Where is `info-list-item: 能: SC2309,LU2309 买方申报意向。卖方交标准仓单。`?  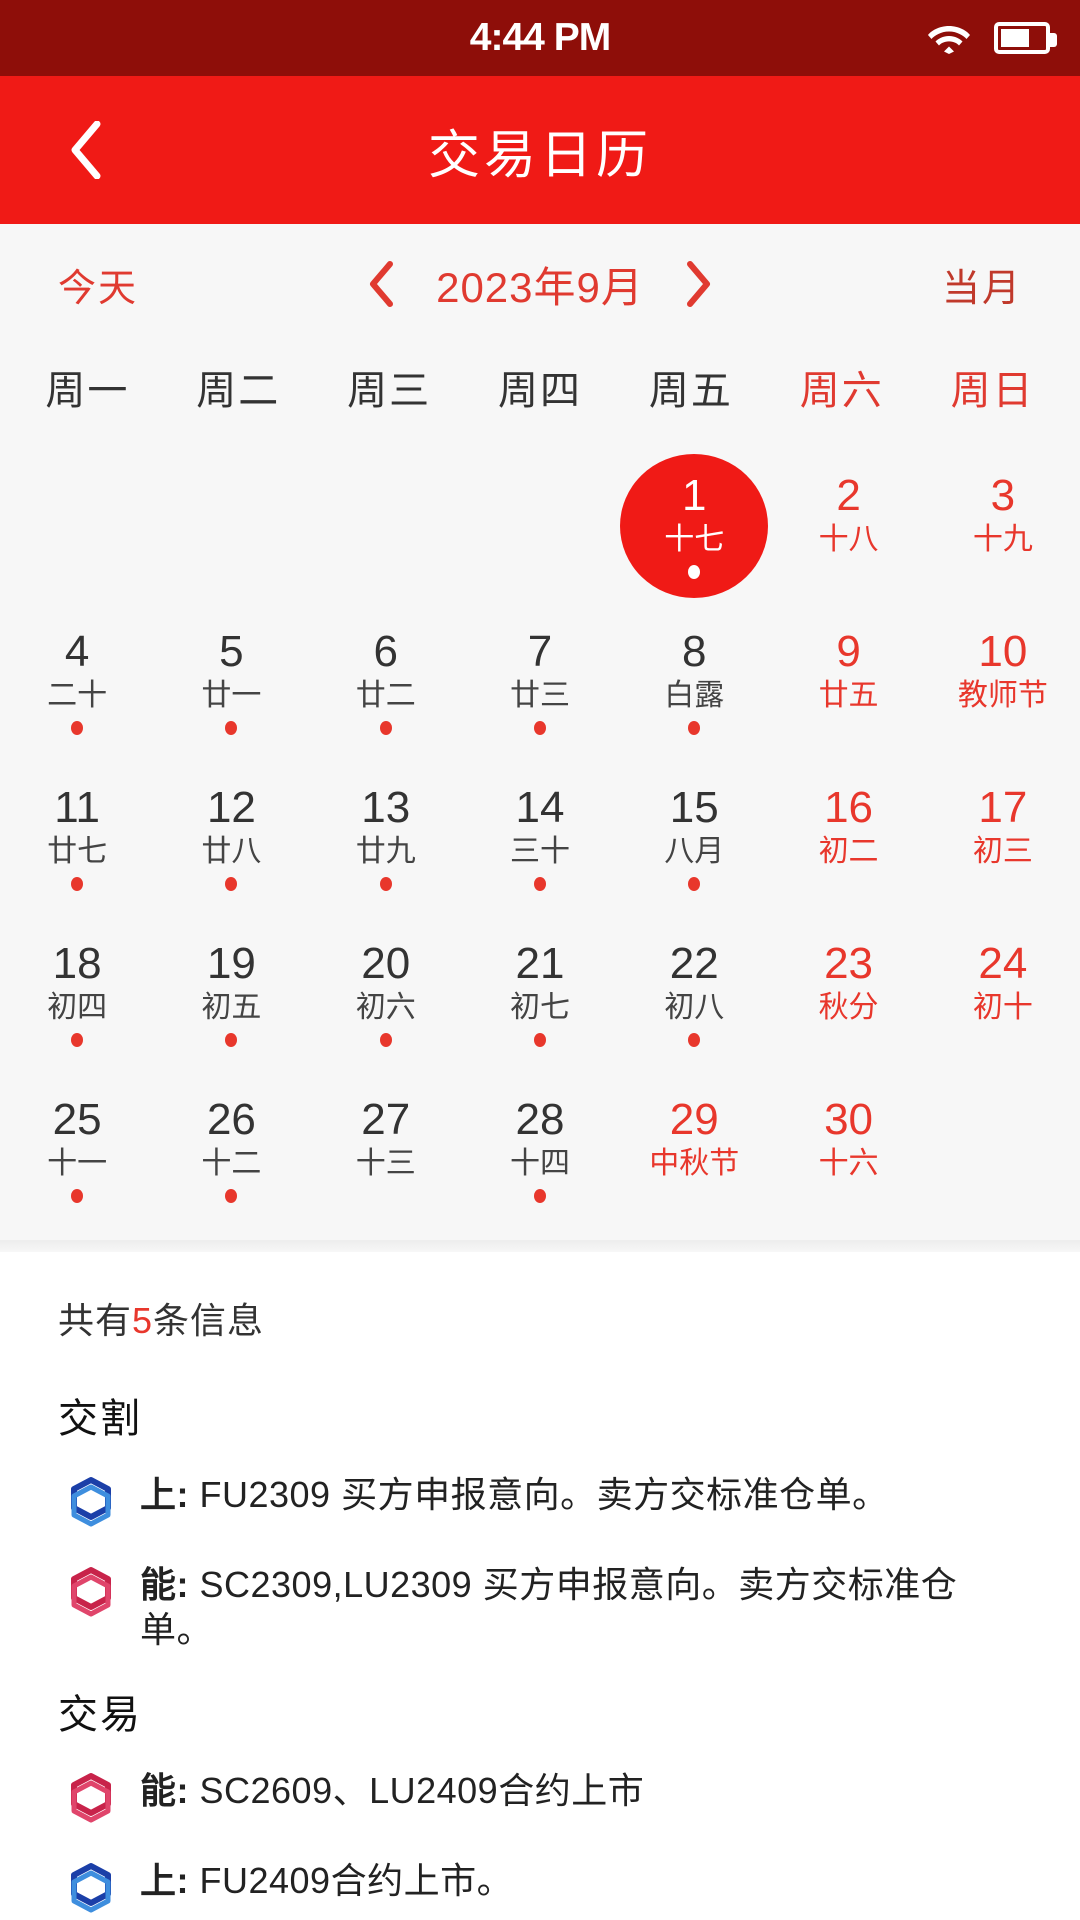 info-list-item: 能: SC2309,LU2309 买方申报意向。卖方交标准仓单。 is located at coordinates (540, 1605).